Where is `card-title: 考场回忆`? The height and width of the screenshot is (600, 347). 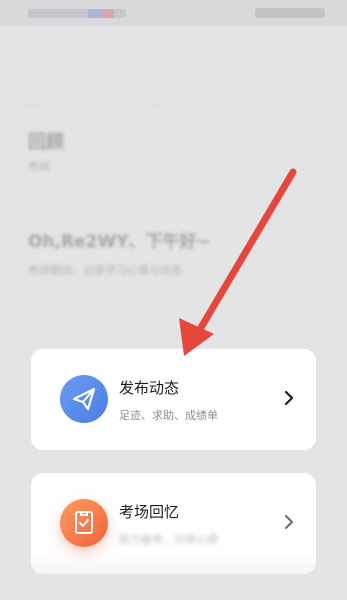
card-title: 考场回忆 is located at coordinates (149, 512).